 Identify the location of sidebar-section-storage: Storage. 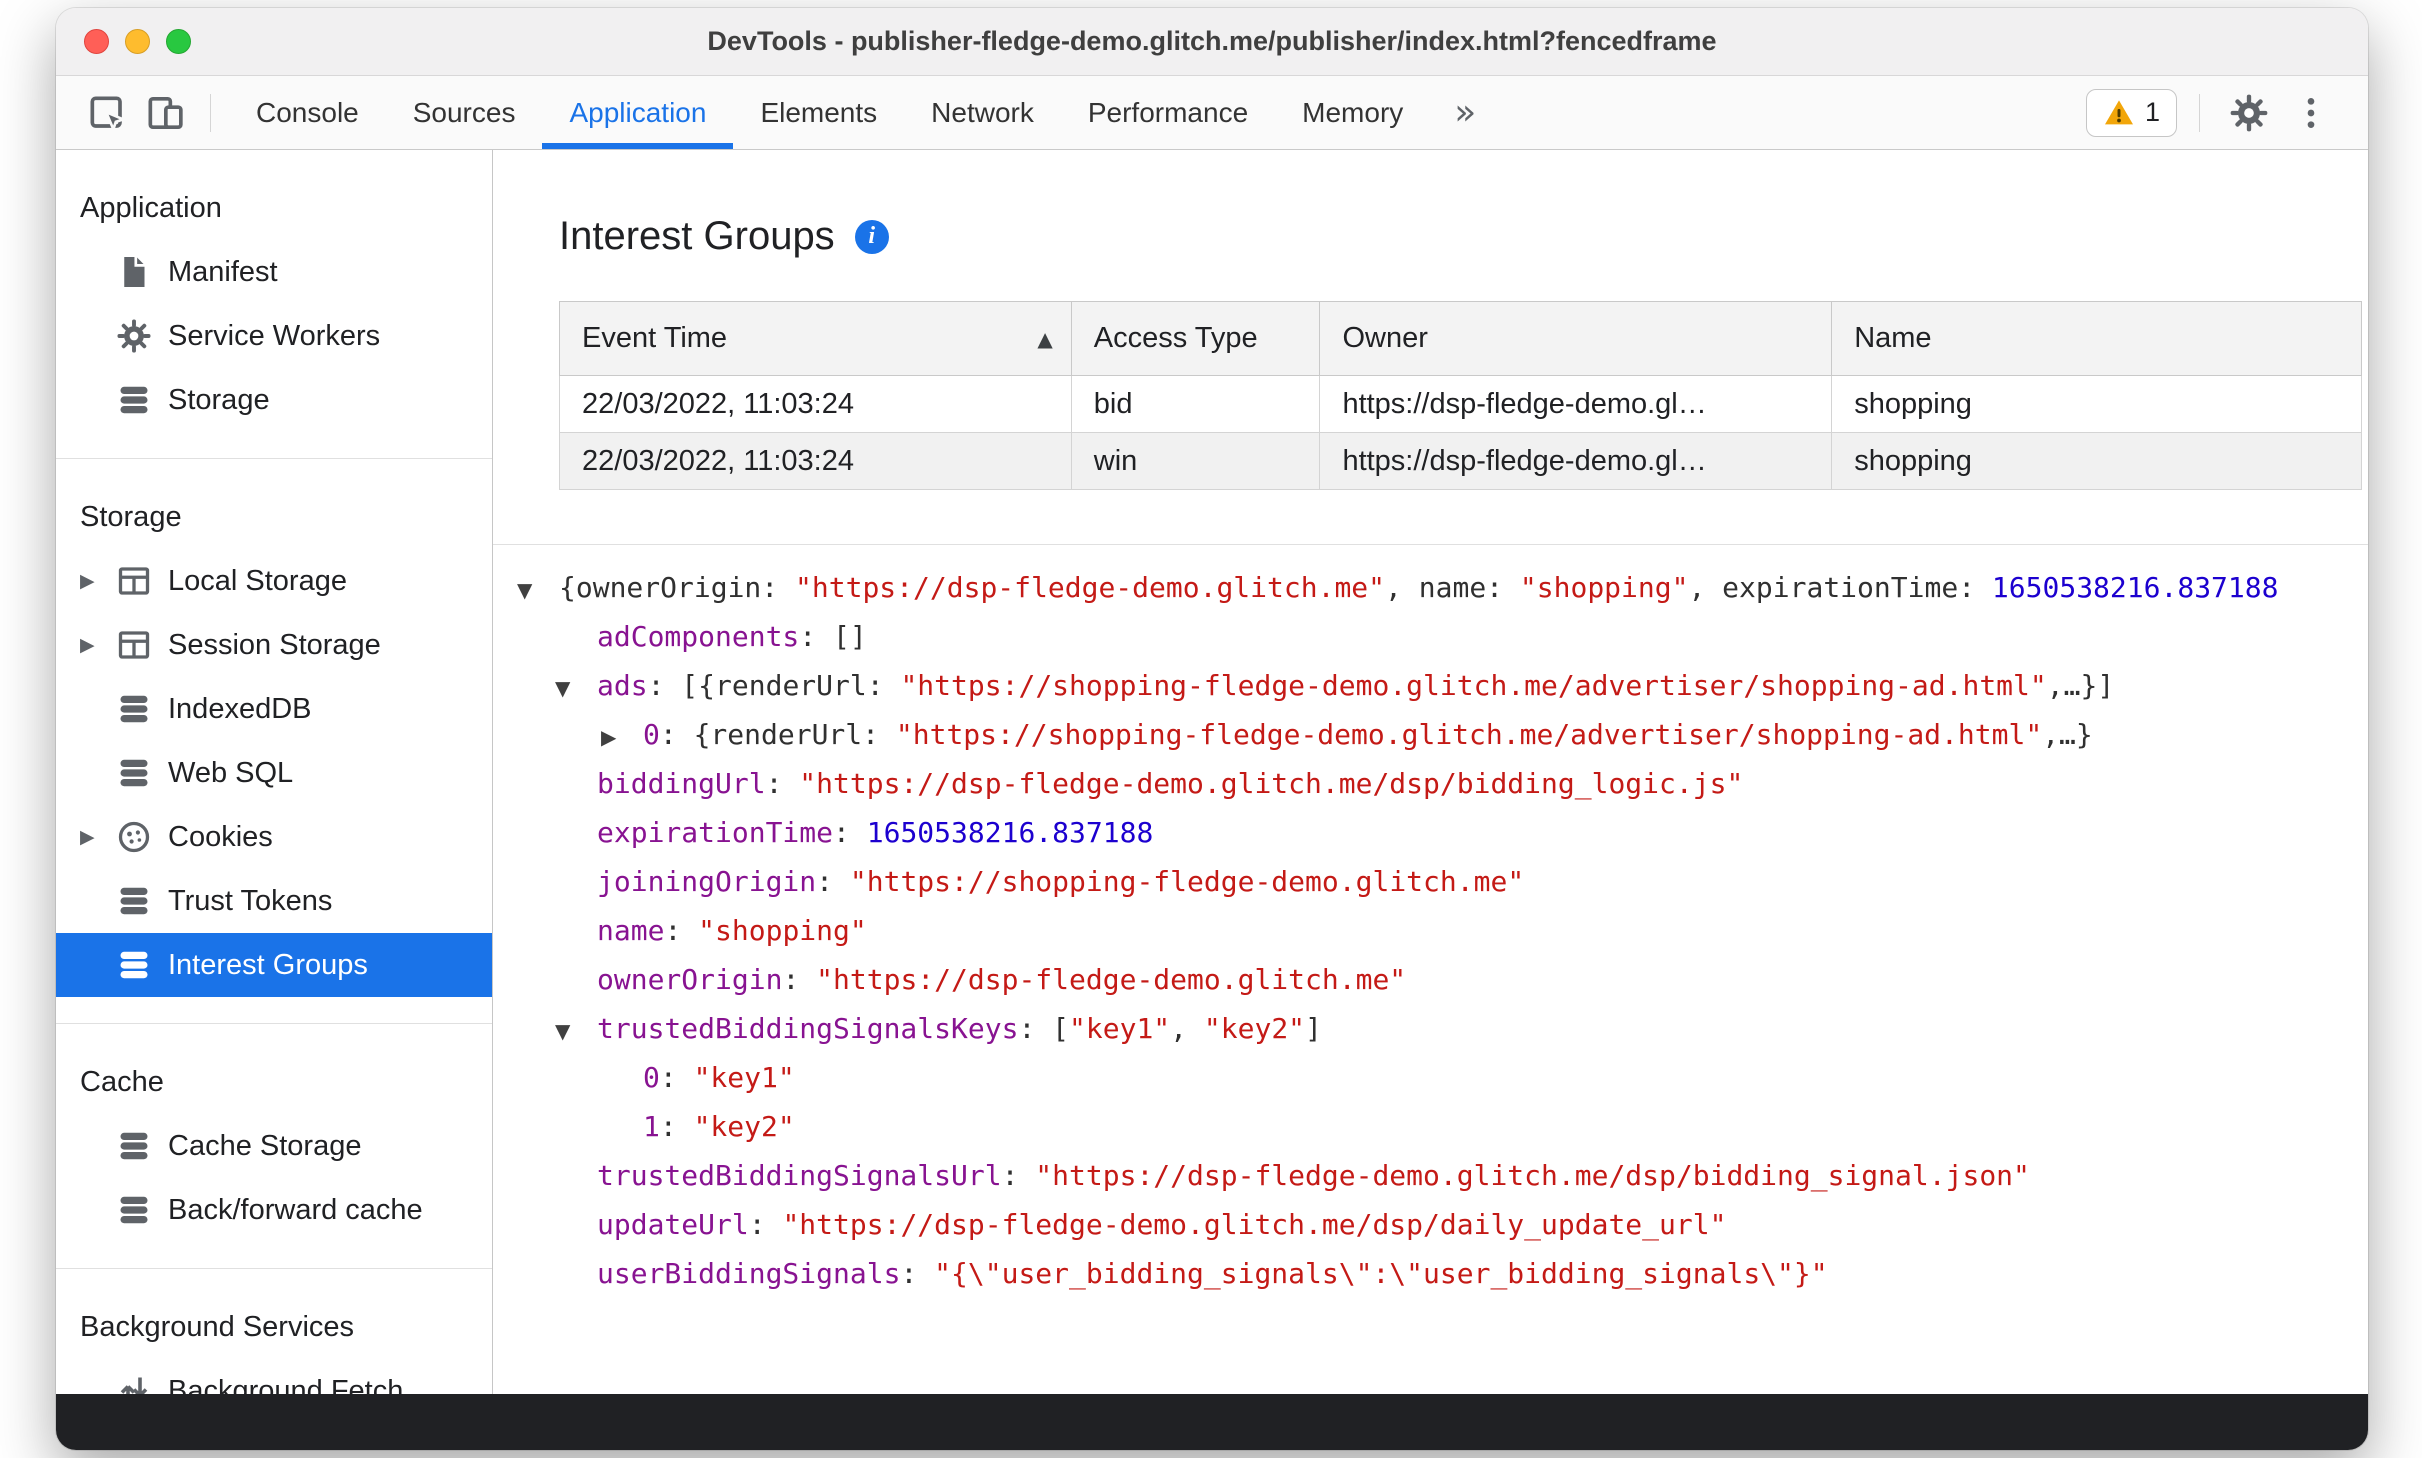
(131, 516).